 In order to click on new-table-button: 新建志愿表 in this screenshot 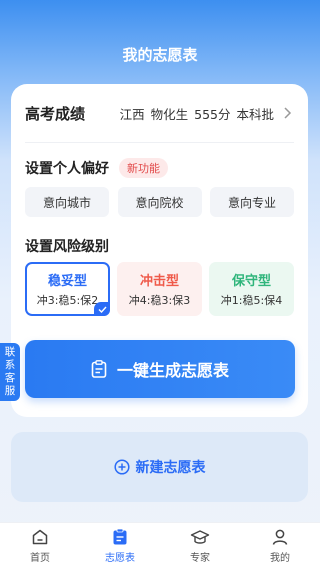, I will do `click(159, 467)`.